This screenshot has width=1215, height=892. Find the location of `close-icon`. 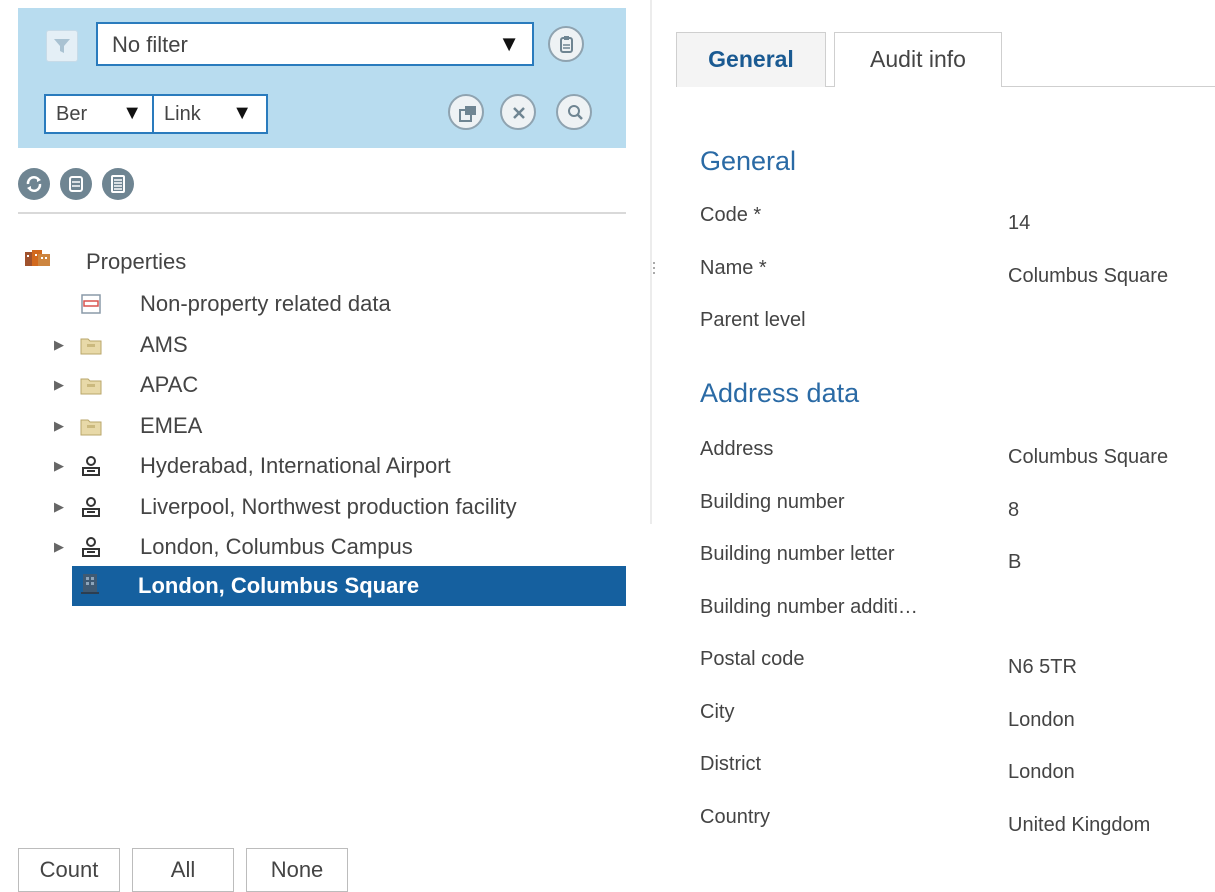

close-icon is located at coordinates (519, 113).